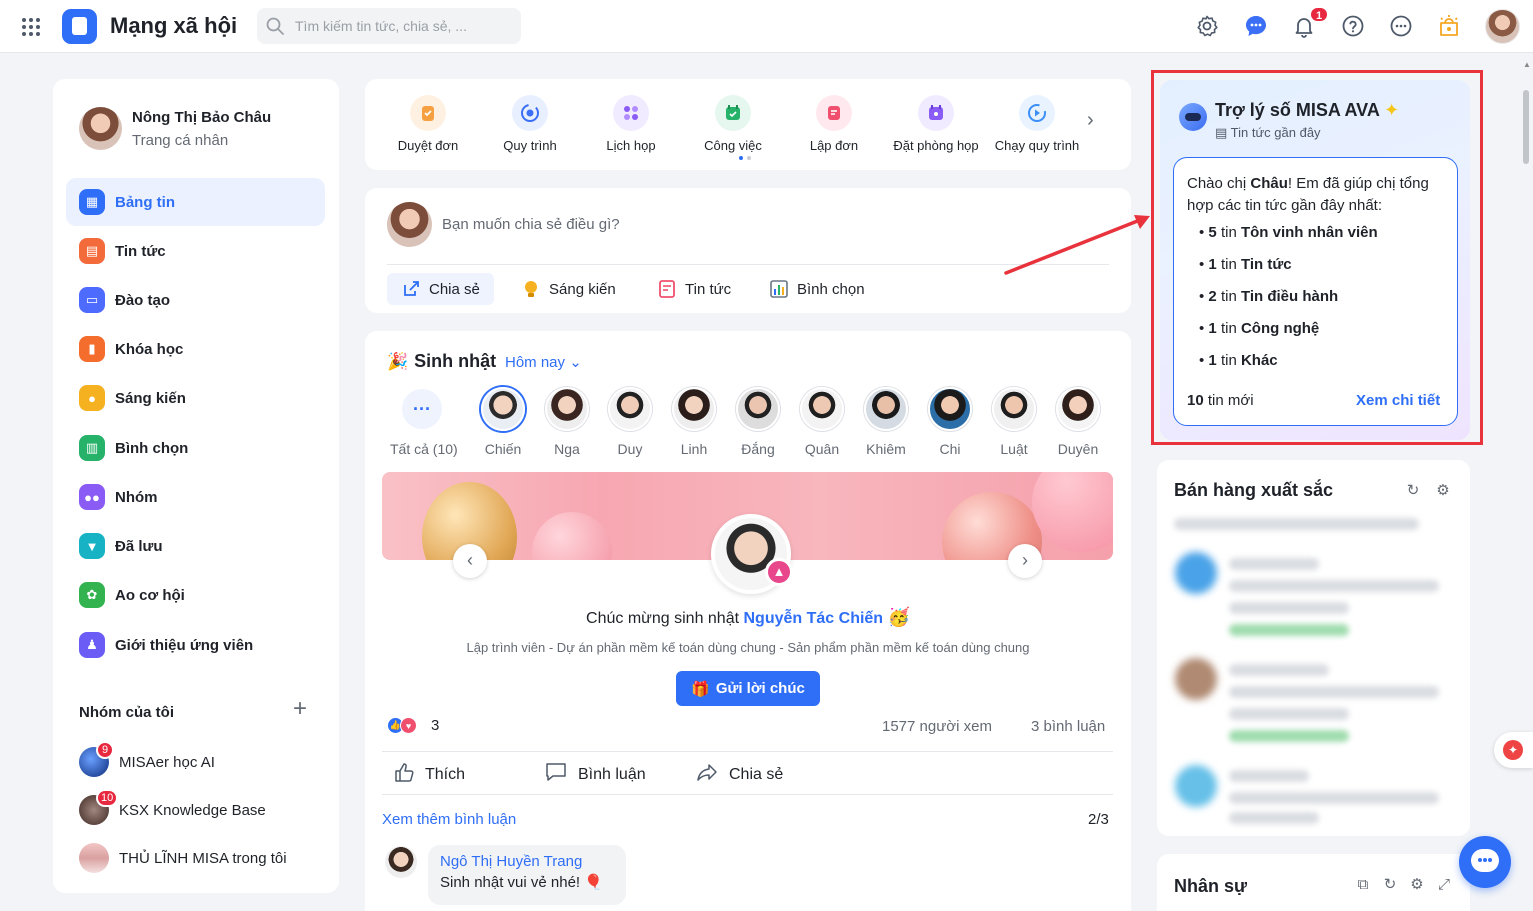 The image size is (1533, 911). What do you see at coordinates (127, 712) in the screenshot?
I see `my-groups-title: Nhóm của tôi` at bounding box center [127, 712].